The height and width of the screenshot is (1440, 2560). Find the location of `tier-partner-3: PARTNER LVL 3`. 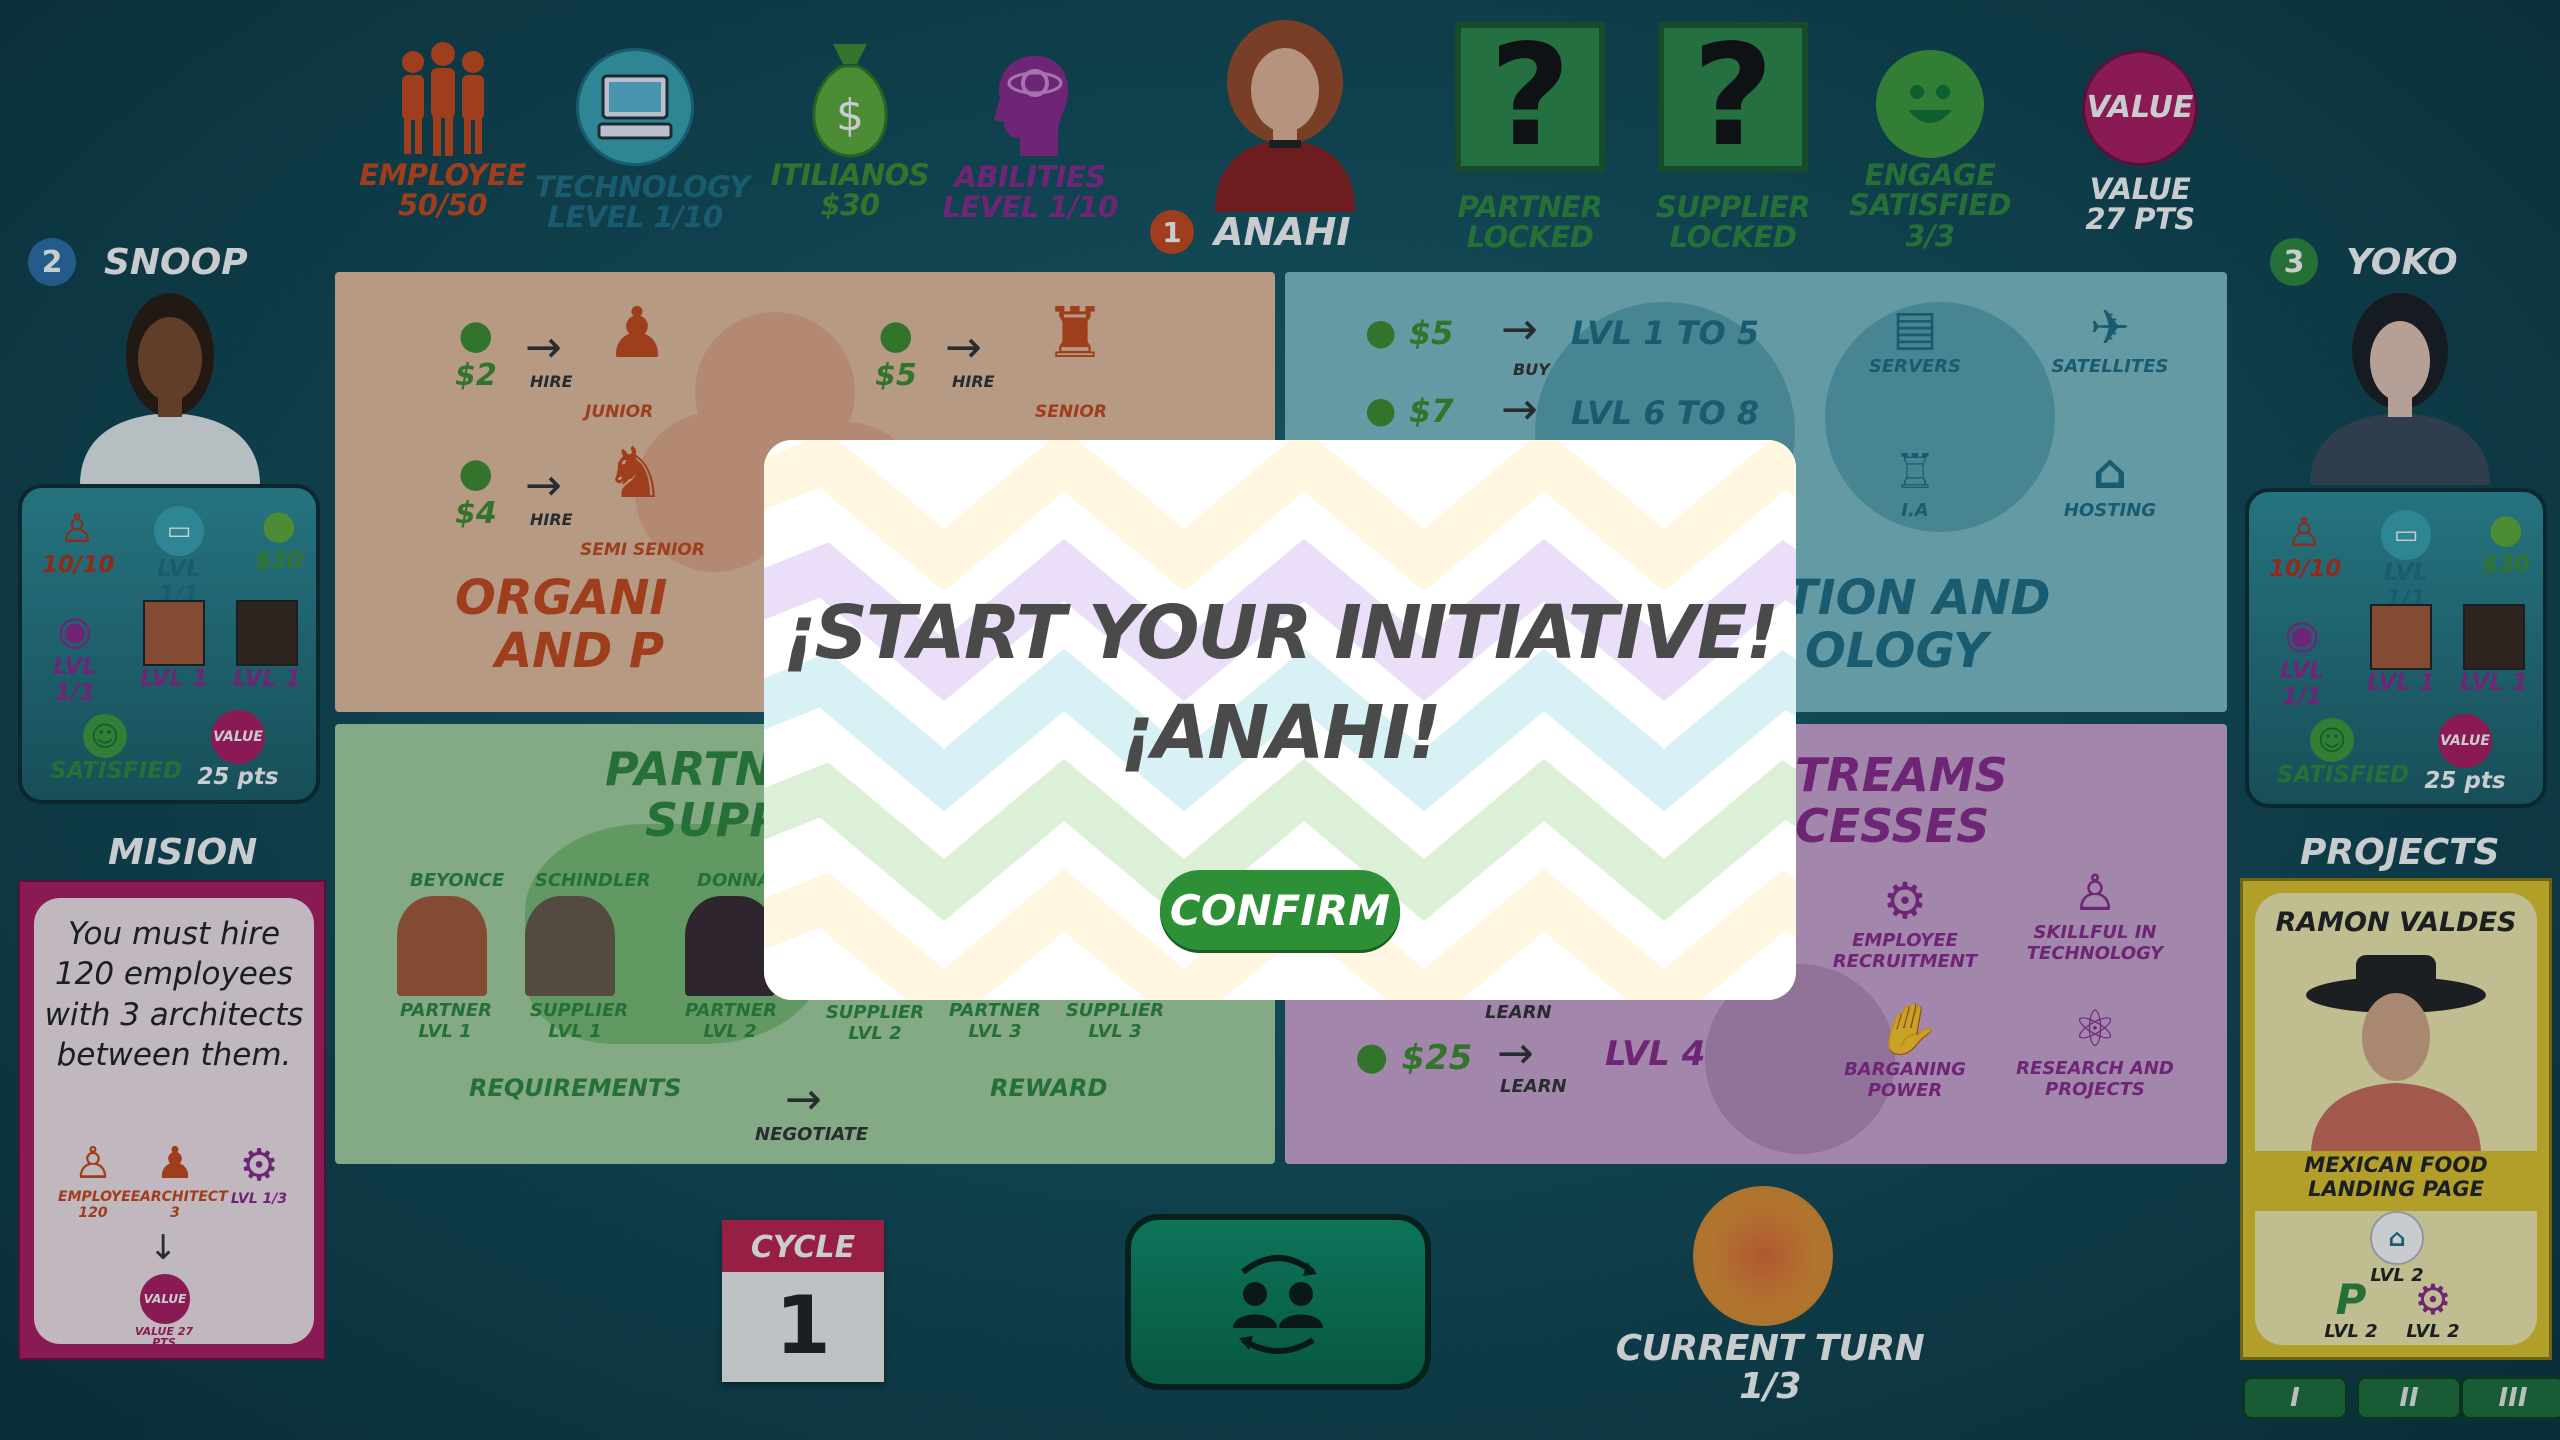

tier-partner-3: PARTNER LVL 3 is located at coordinates (995, 1021).